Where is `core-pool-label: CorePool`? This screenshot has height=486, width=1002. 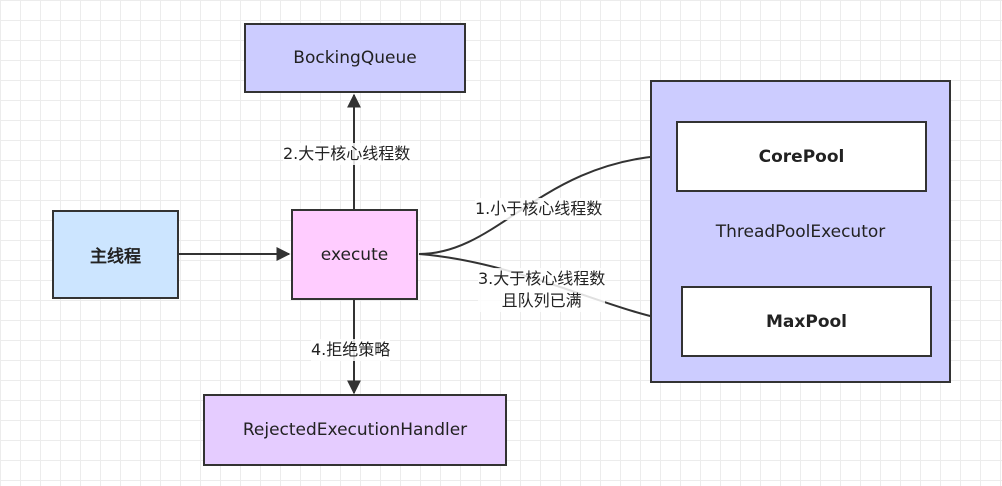 core-pool-label: CorePool is located at coordinates (801, 156).